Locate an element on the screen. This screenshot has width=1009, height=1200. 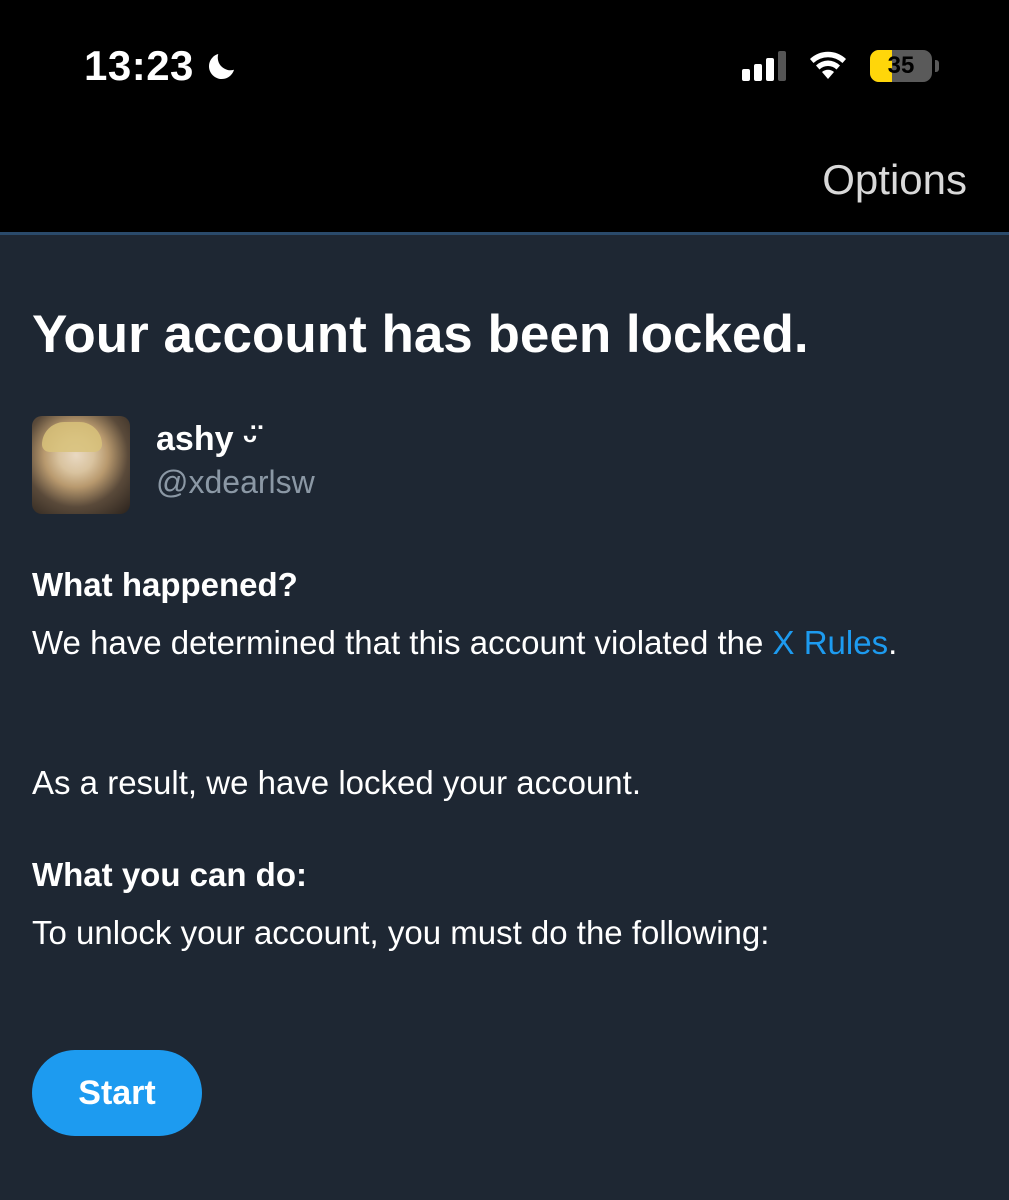
display-name: ashy ᵕ̈ is located at coordinates (206, 439).